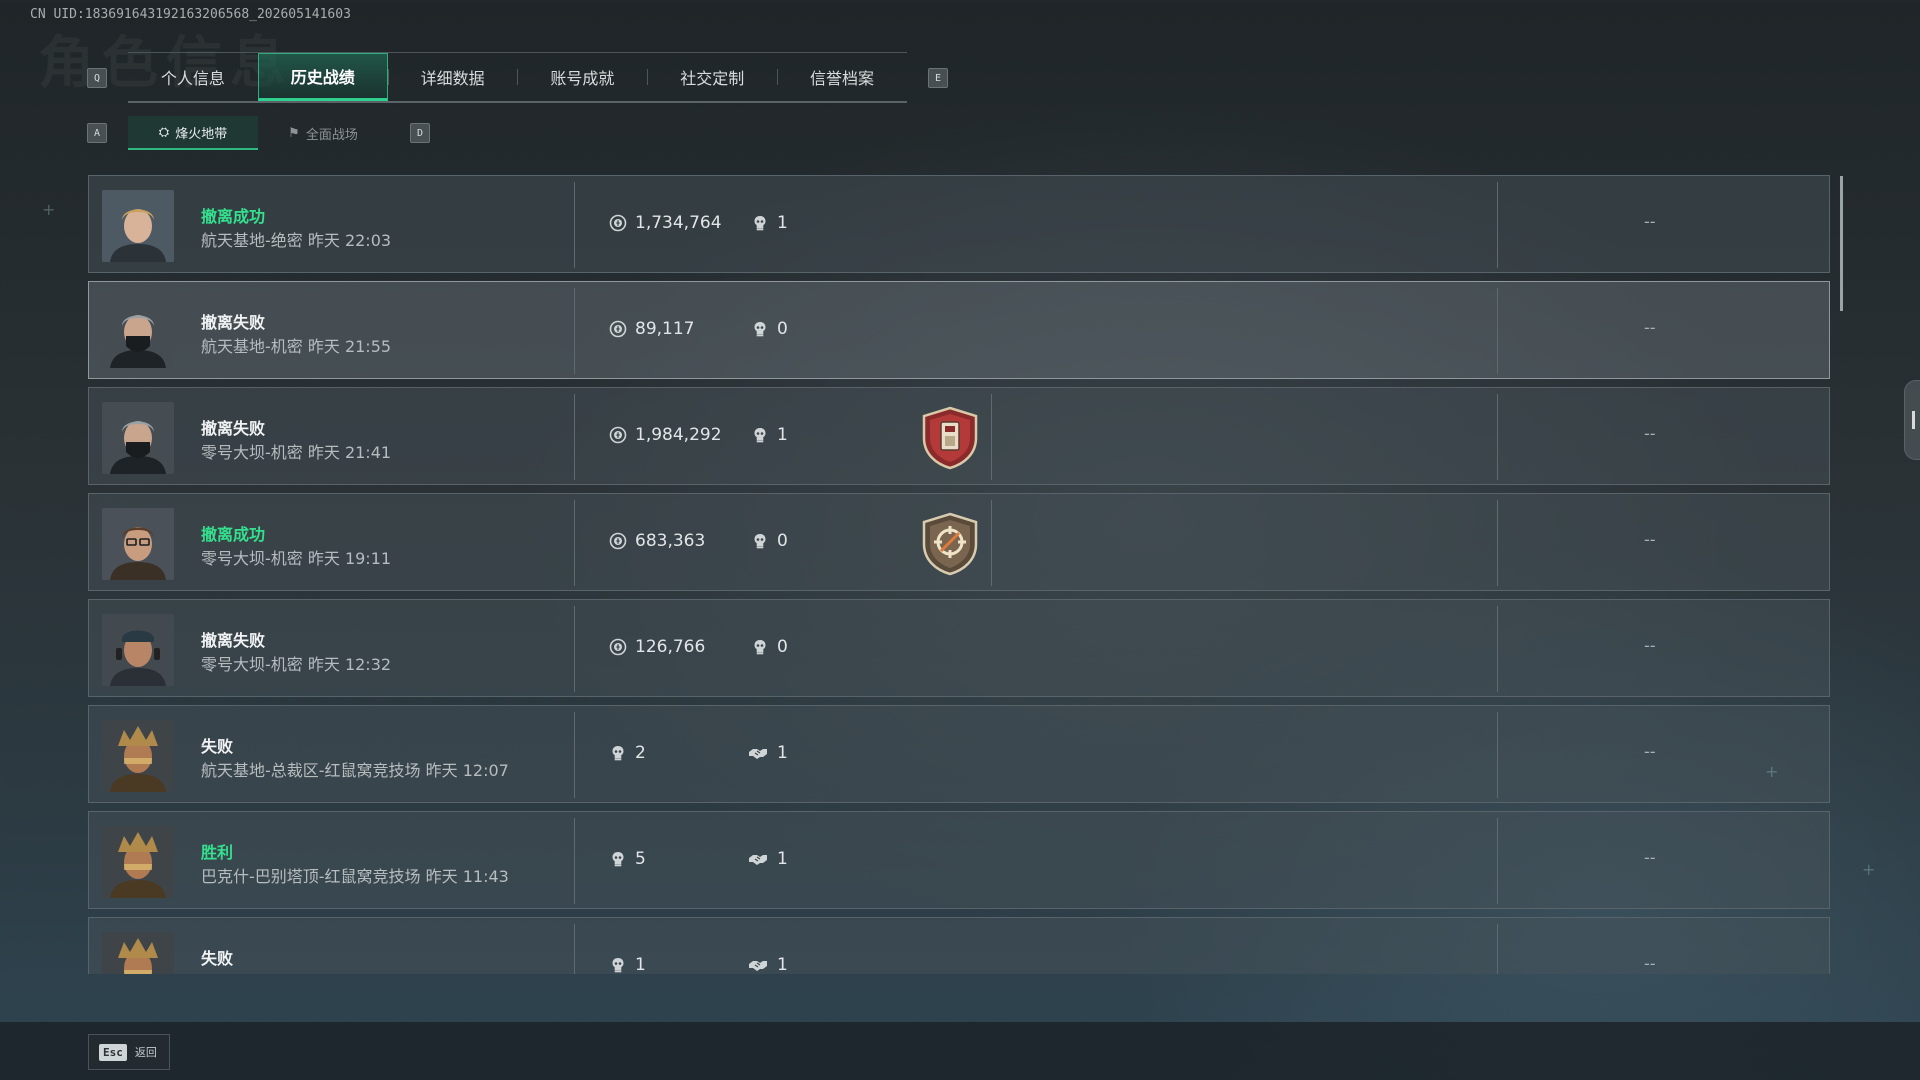 The width and height of the screenshot is (1920, 1080). Describe the element at coordinates (640, 753) in the screenshot. I see `stat-primary-value: 2` at that location.